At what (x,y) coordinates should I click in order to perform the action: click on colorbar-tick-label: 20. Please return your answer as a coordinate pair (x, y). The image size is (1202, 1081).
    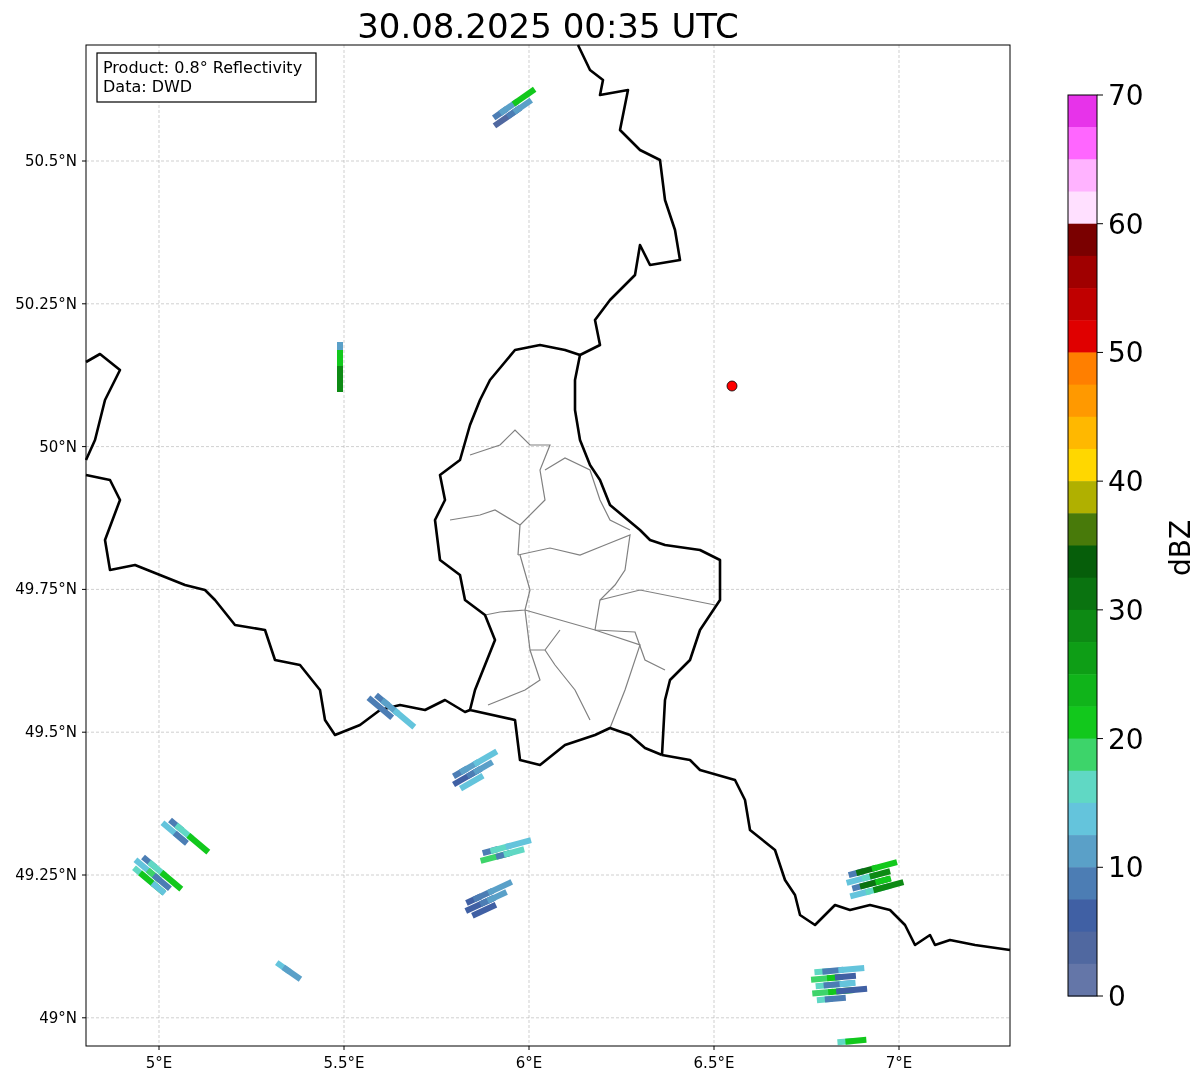
    Looking at the image, I should click on (1126, 739).